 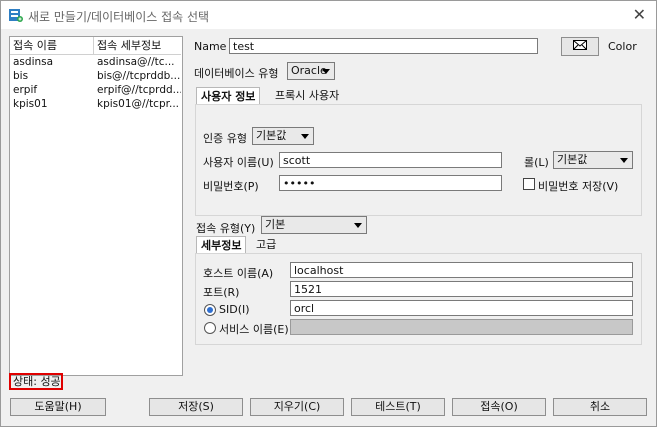 What do you see at coordinates (529, 184) in the screenshot?
I see `save-password-checkbox` at bounding box center [529, 184].